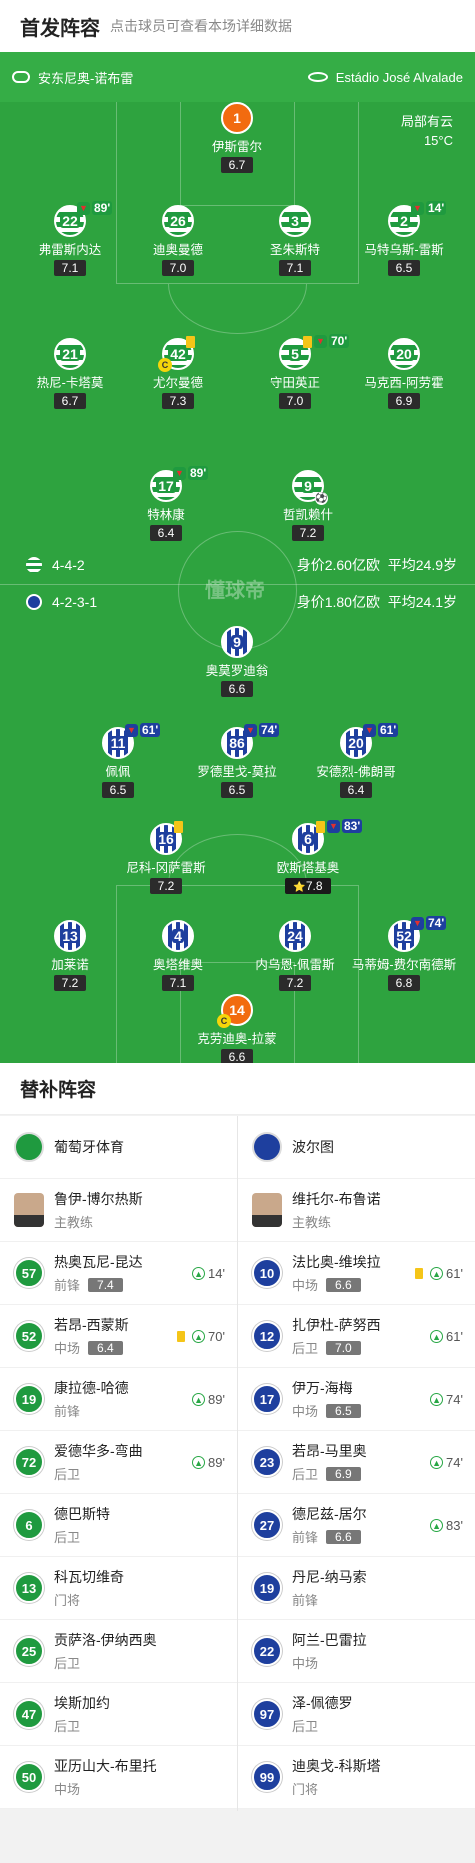 Image resolution: width=475 pixels, height=1863 pixels. Describe the element at coordinates (329, 1640) in the screenshot. I see `bench-player-name: 阿兰-巴雷拉` at that location.